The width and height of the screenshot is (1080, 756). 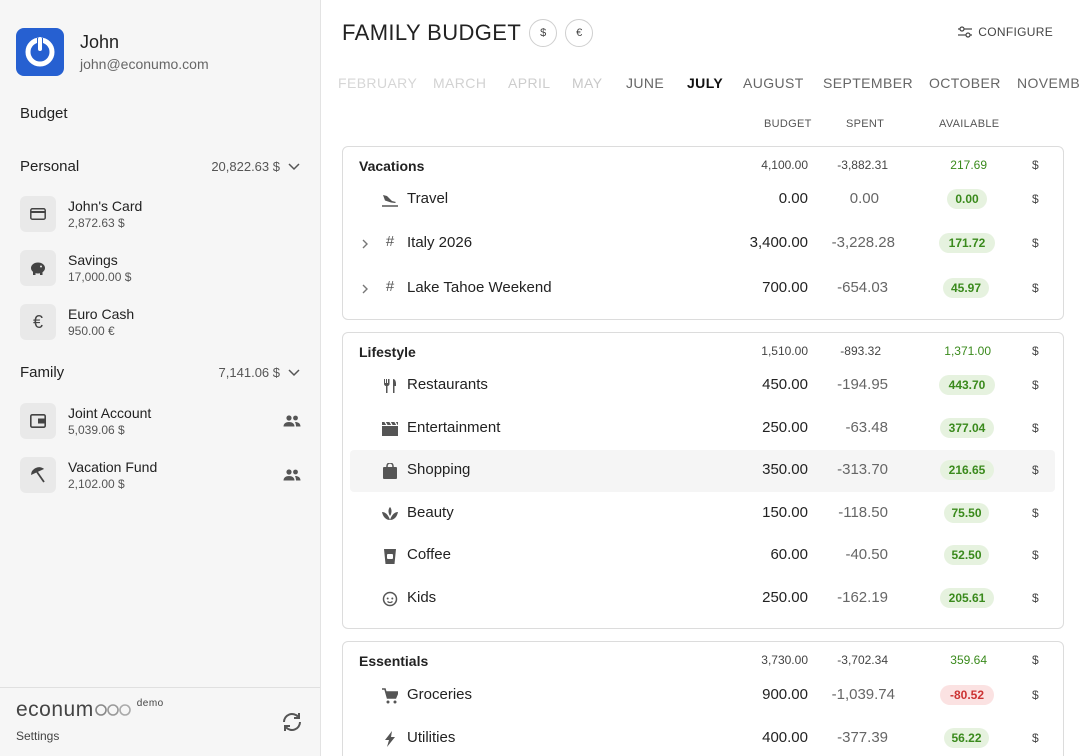 I want to click on user-profile: John john@econumo.com, so click(x=112, y=52).